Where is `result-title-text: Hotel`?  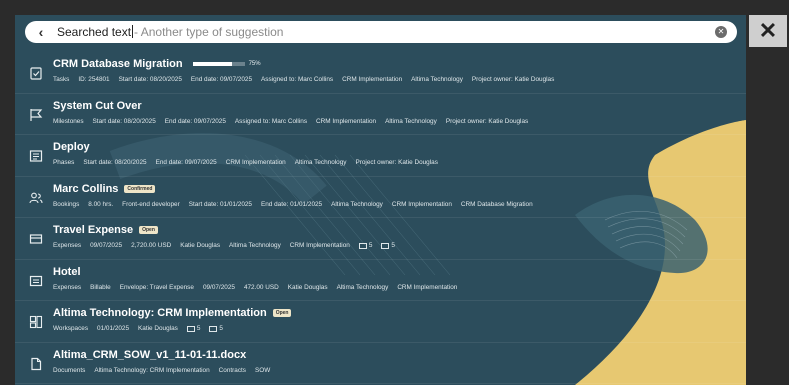 result-title-text: Hotel is located at coordinates (67, 271).